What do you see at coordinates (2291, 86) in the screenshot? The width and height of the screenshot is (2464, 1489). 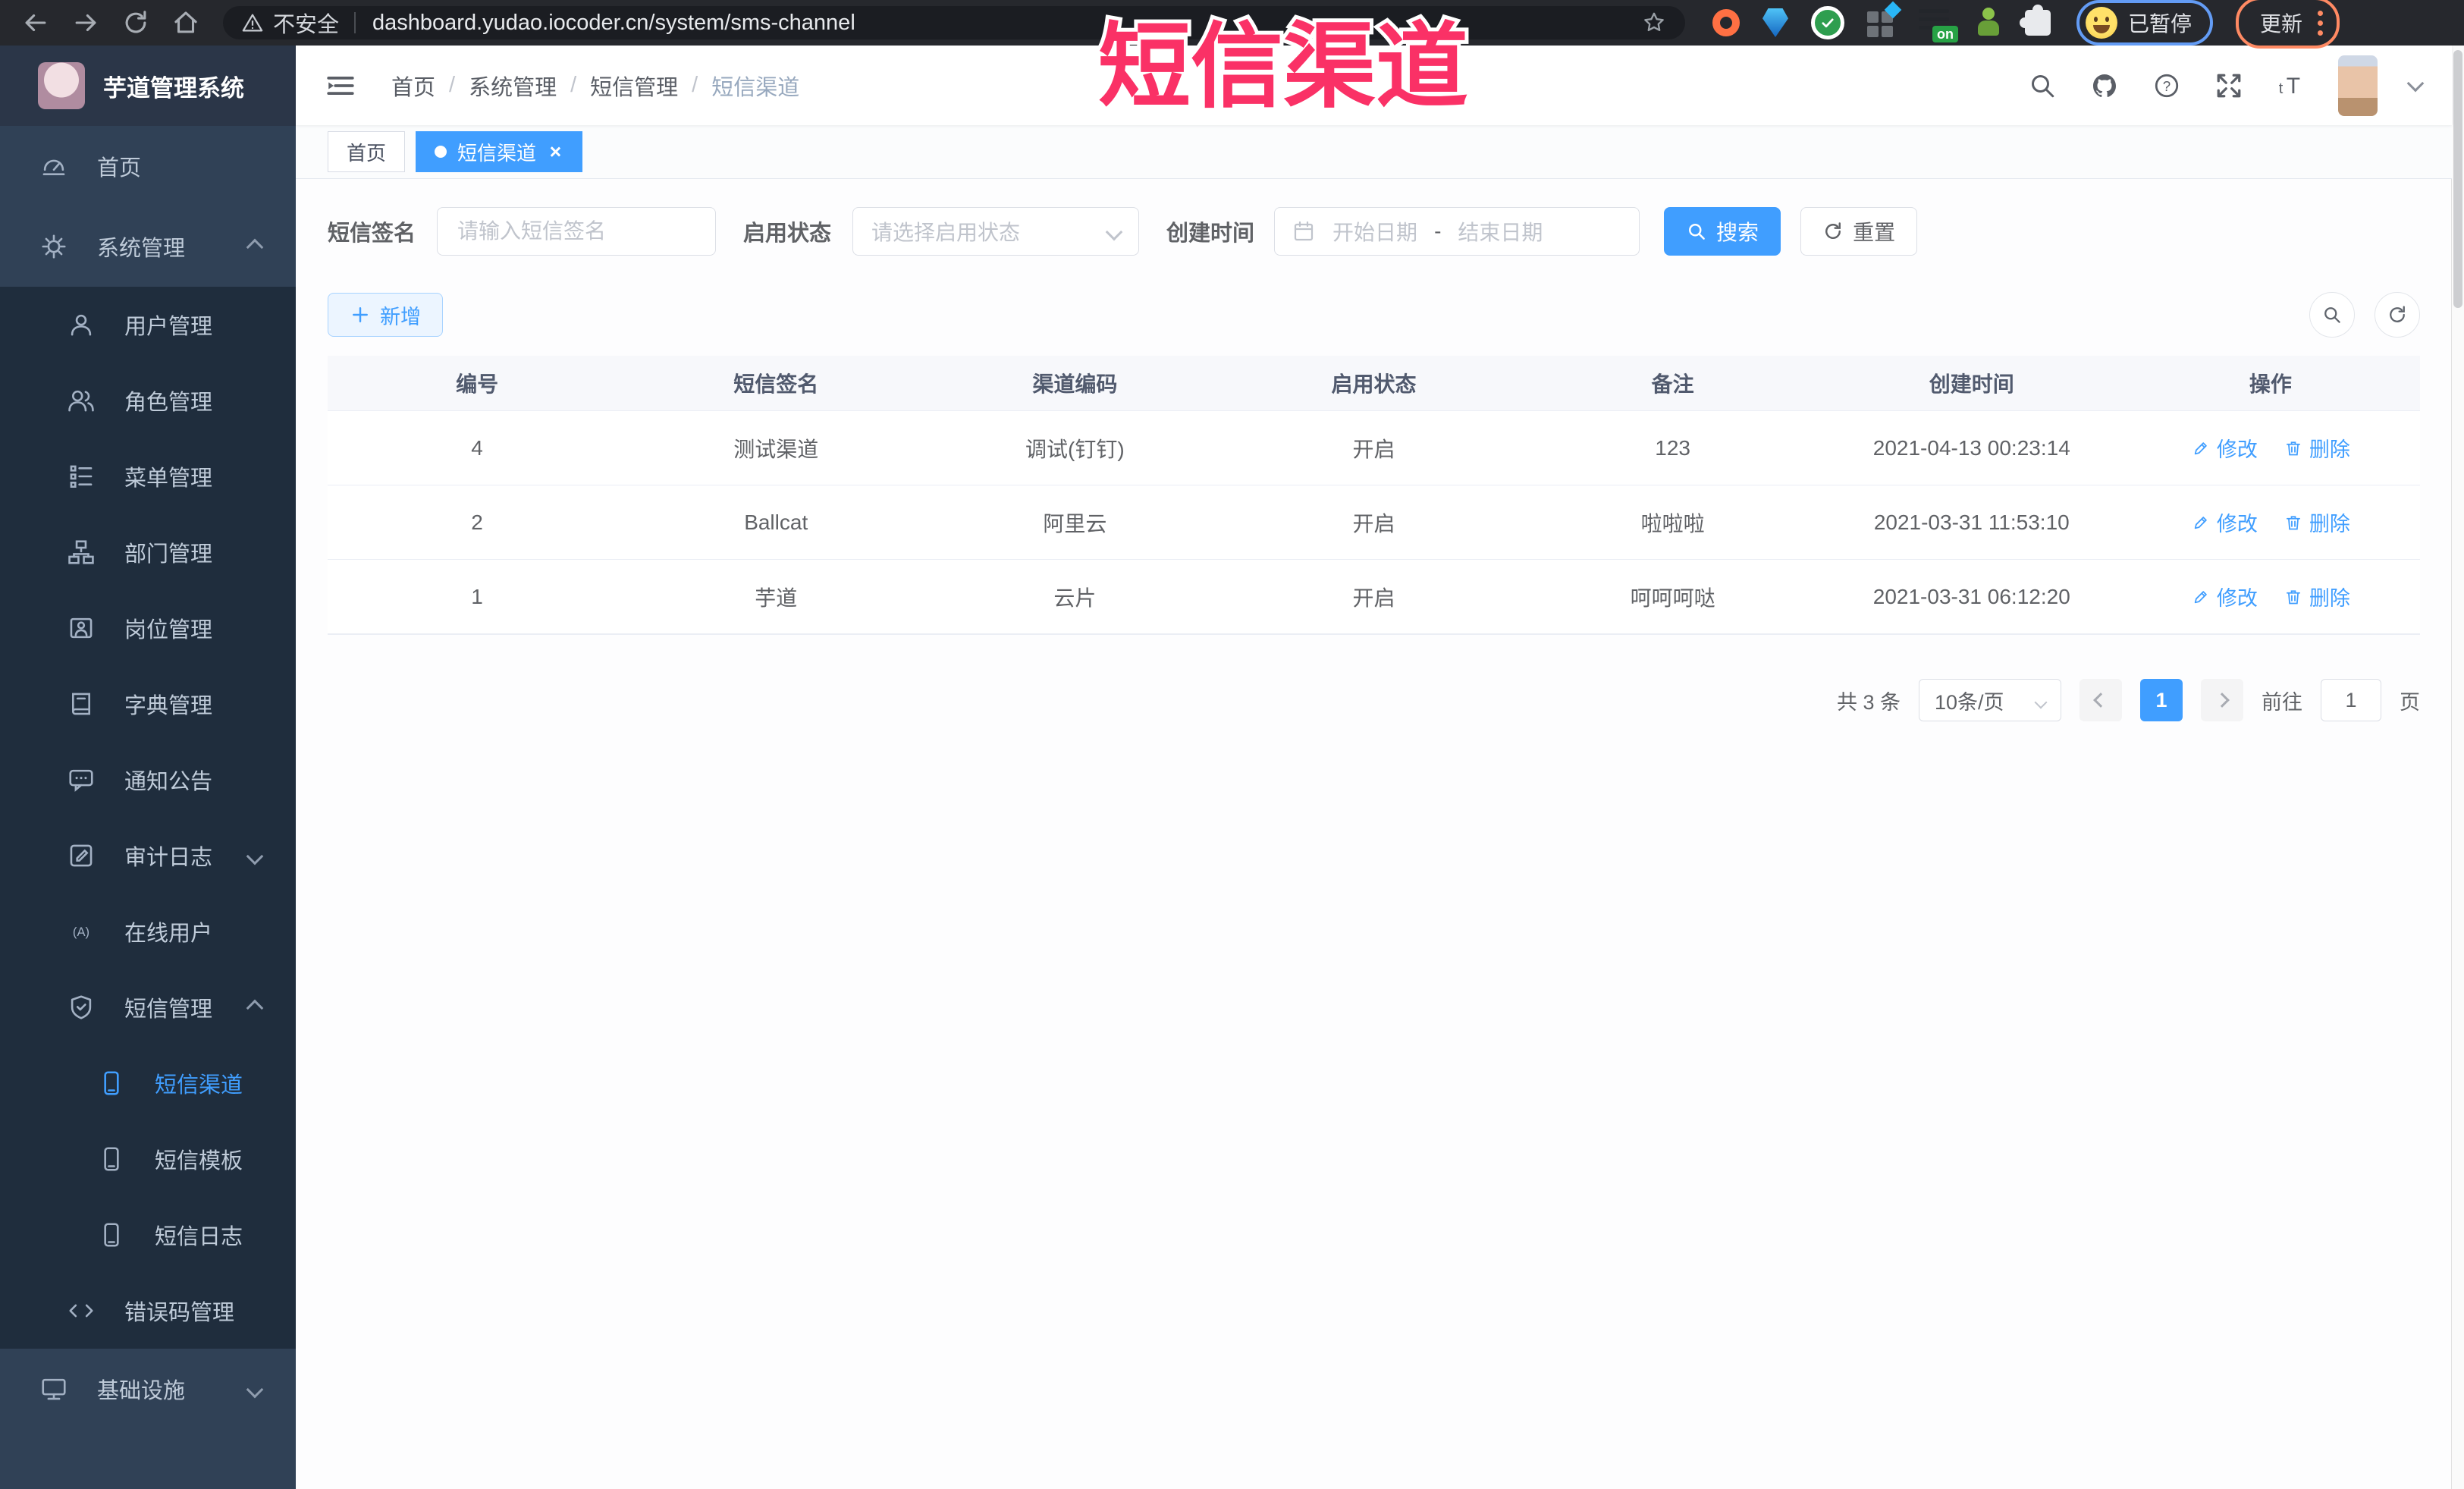 I see `font-size-icon: tT` at bounding box center [2291, 86].